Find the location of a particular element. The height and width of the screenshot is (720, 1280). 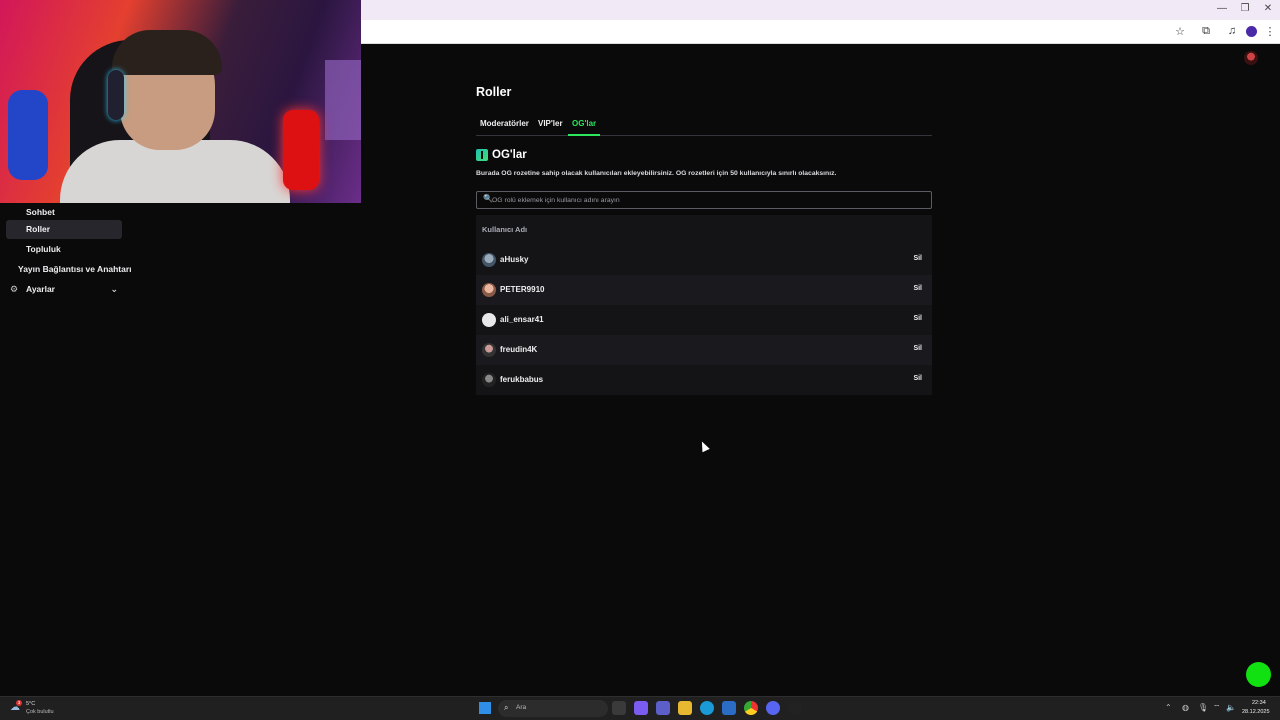

roles-tabs: Moderatörler VIP'ler OG'lar is located at coordinates (704, 126).